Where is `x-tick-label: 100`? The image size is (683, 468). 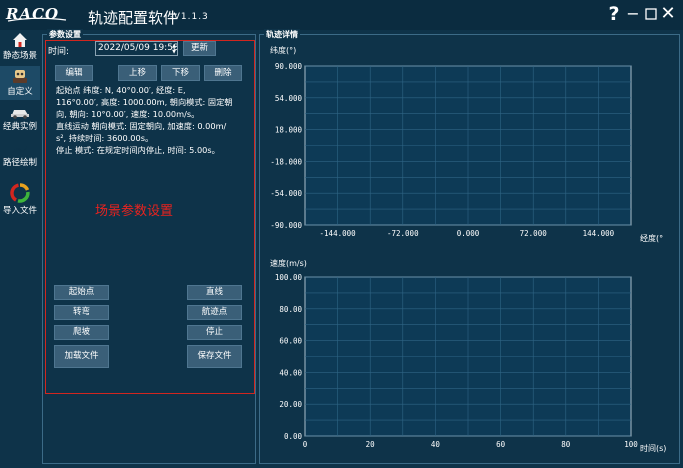
x-tick-label: 100 is located at coordinates (631, 444).